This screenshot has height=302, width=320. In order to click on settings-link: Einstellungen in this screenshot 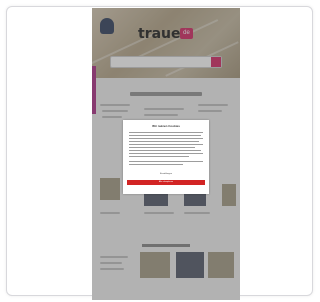, I will do `click(166, 174)`.